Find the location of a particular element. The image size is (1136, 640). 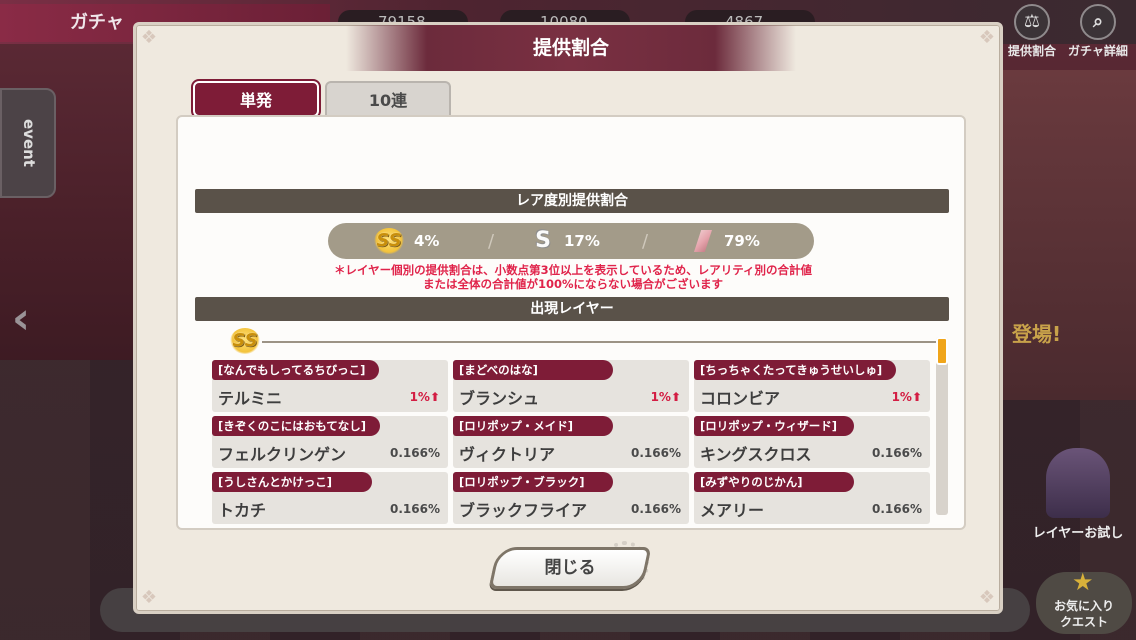

gacha-detail-button: ⌕ ガチャ詳細 is located at coordinates (1098, 34).